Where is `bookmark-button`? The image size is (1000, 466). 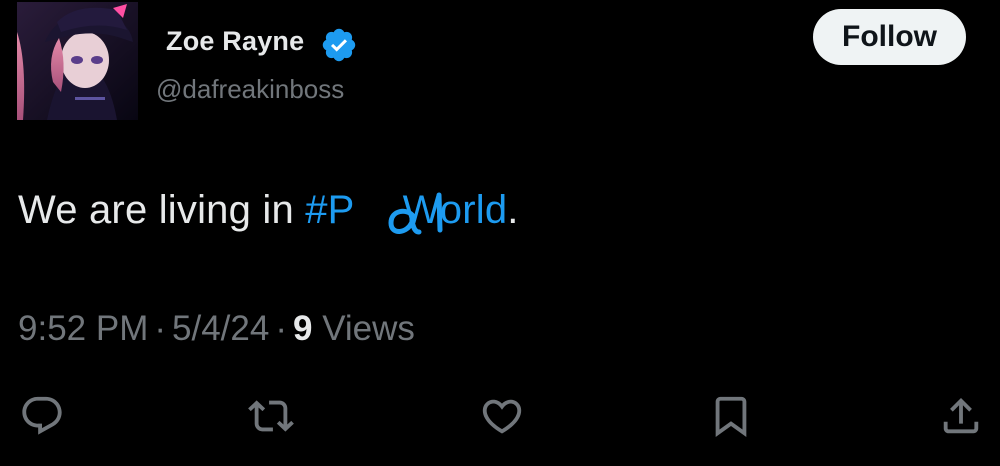
bookmark-button is located at coordinates (731, 416).